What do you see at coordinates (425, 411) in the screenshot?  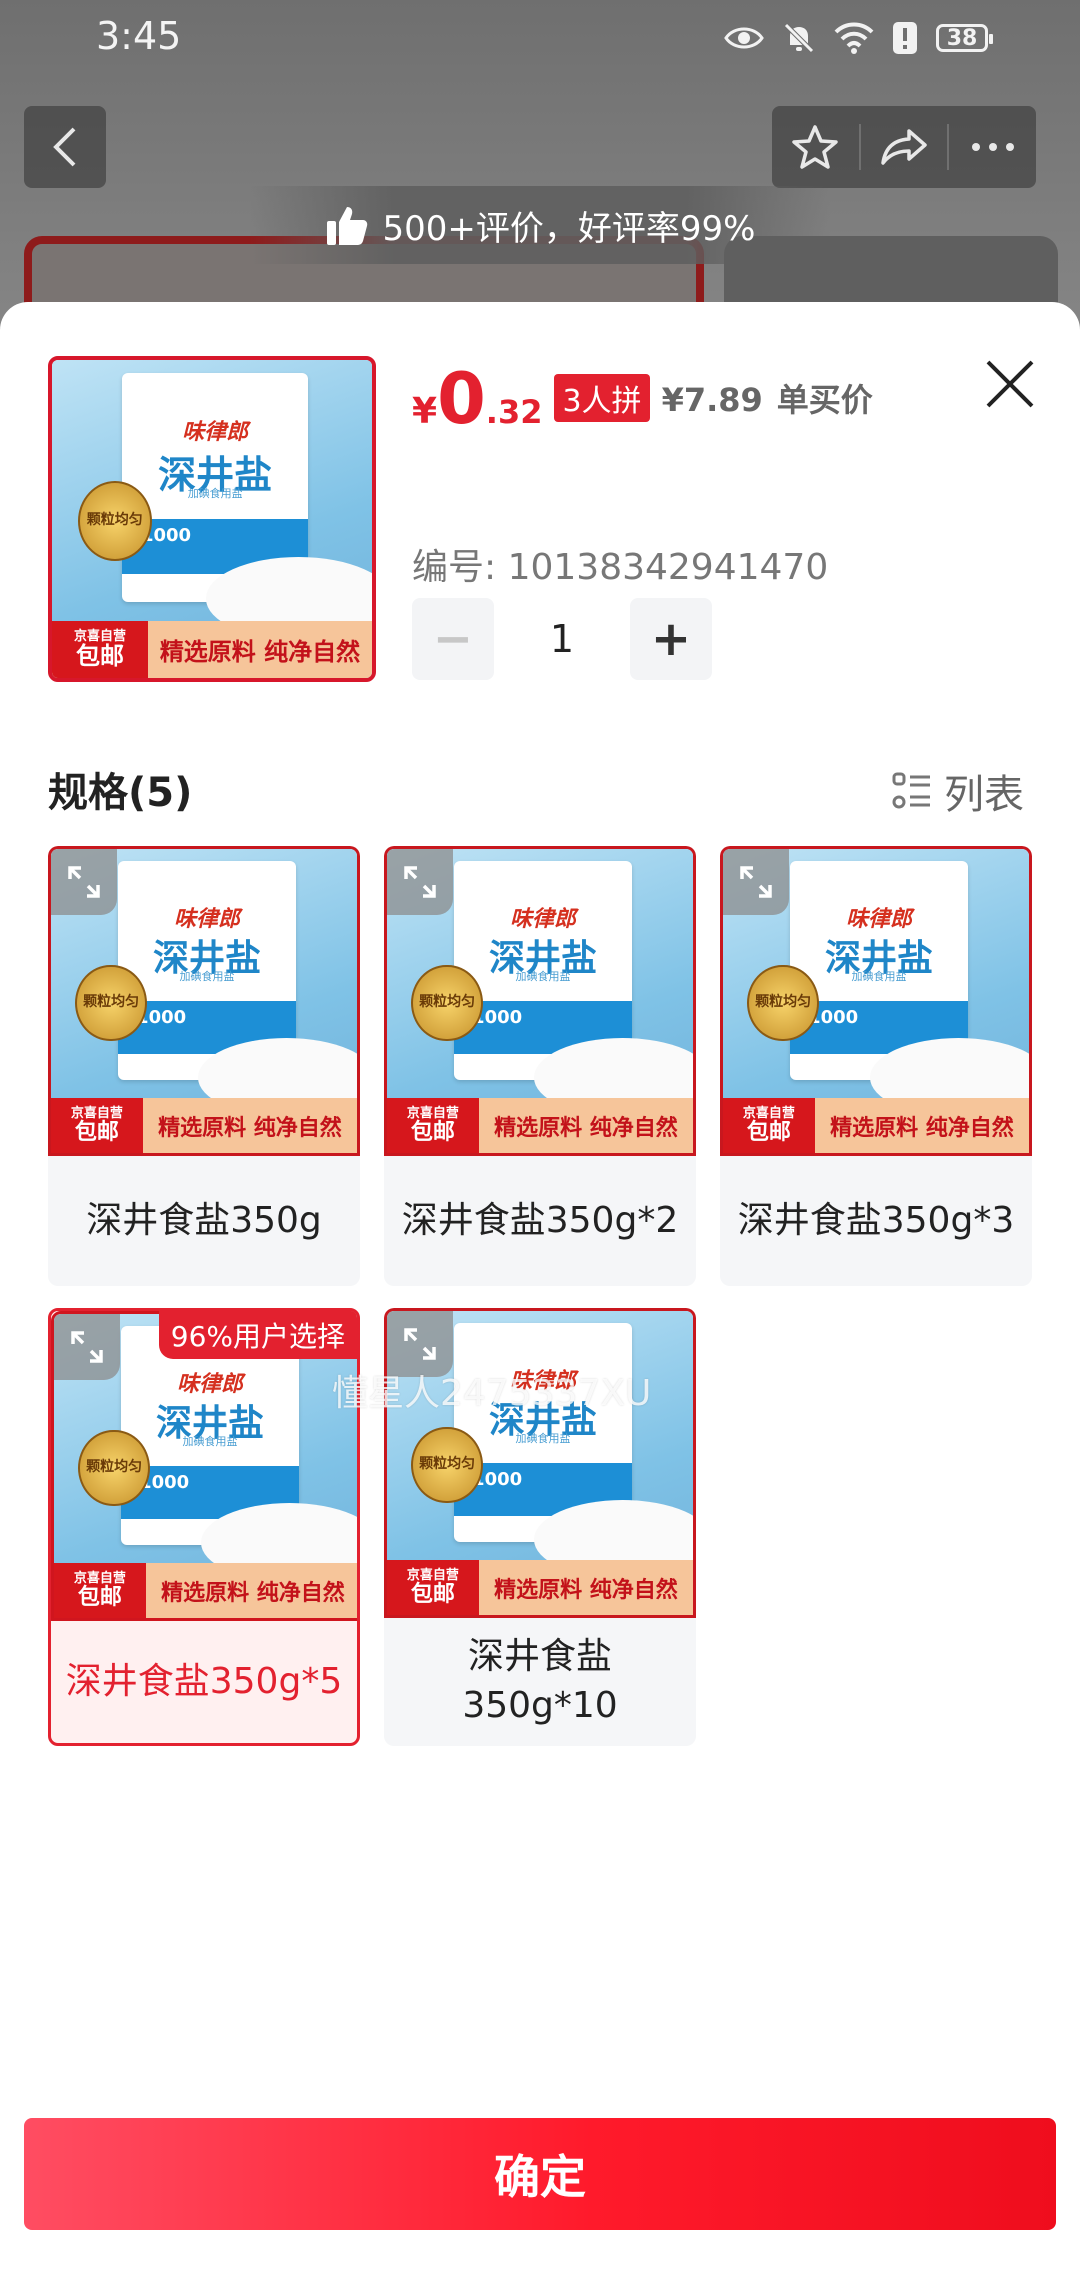 I see `price-currency: ¥` at bounding box center [425, 411].